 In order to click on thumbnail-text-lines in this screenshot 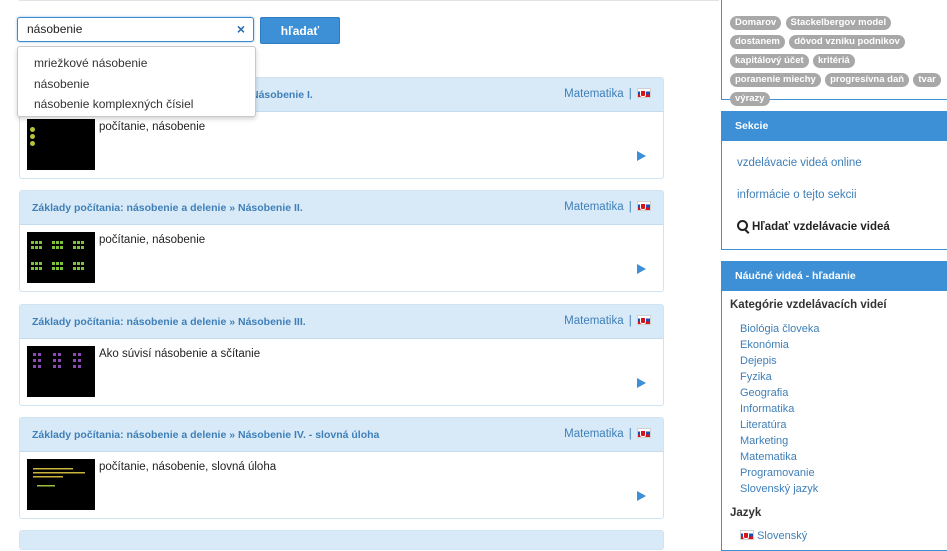, I will do `click(59, 477)`.